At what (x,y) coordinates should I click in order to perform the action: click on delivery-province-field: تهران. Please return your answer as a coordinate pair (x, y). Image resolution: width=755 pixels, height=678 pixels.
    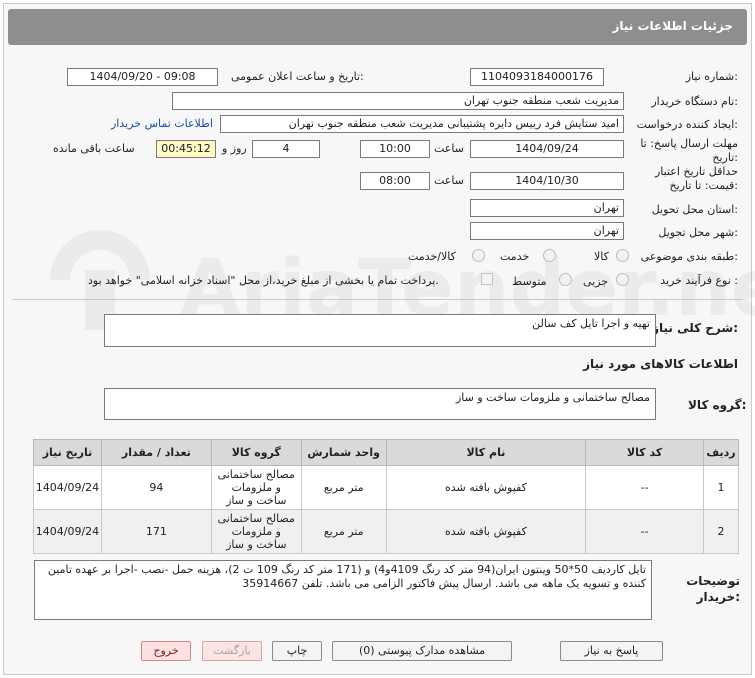
    Looking at the image, I should click on (547, 208).